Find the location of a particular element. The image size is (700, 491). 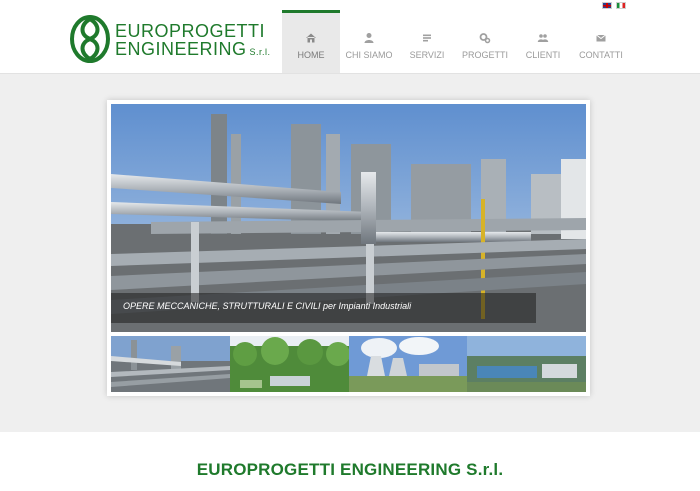

nav-clienti: CLIENTI is located at coordinates (543, 41).